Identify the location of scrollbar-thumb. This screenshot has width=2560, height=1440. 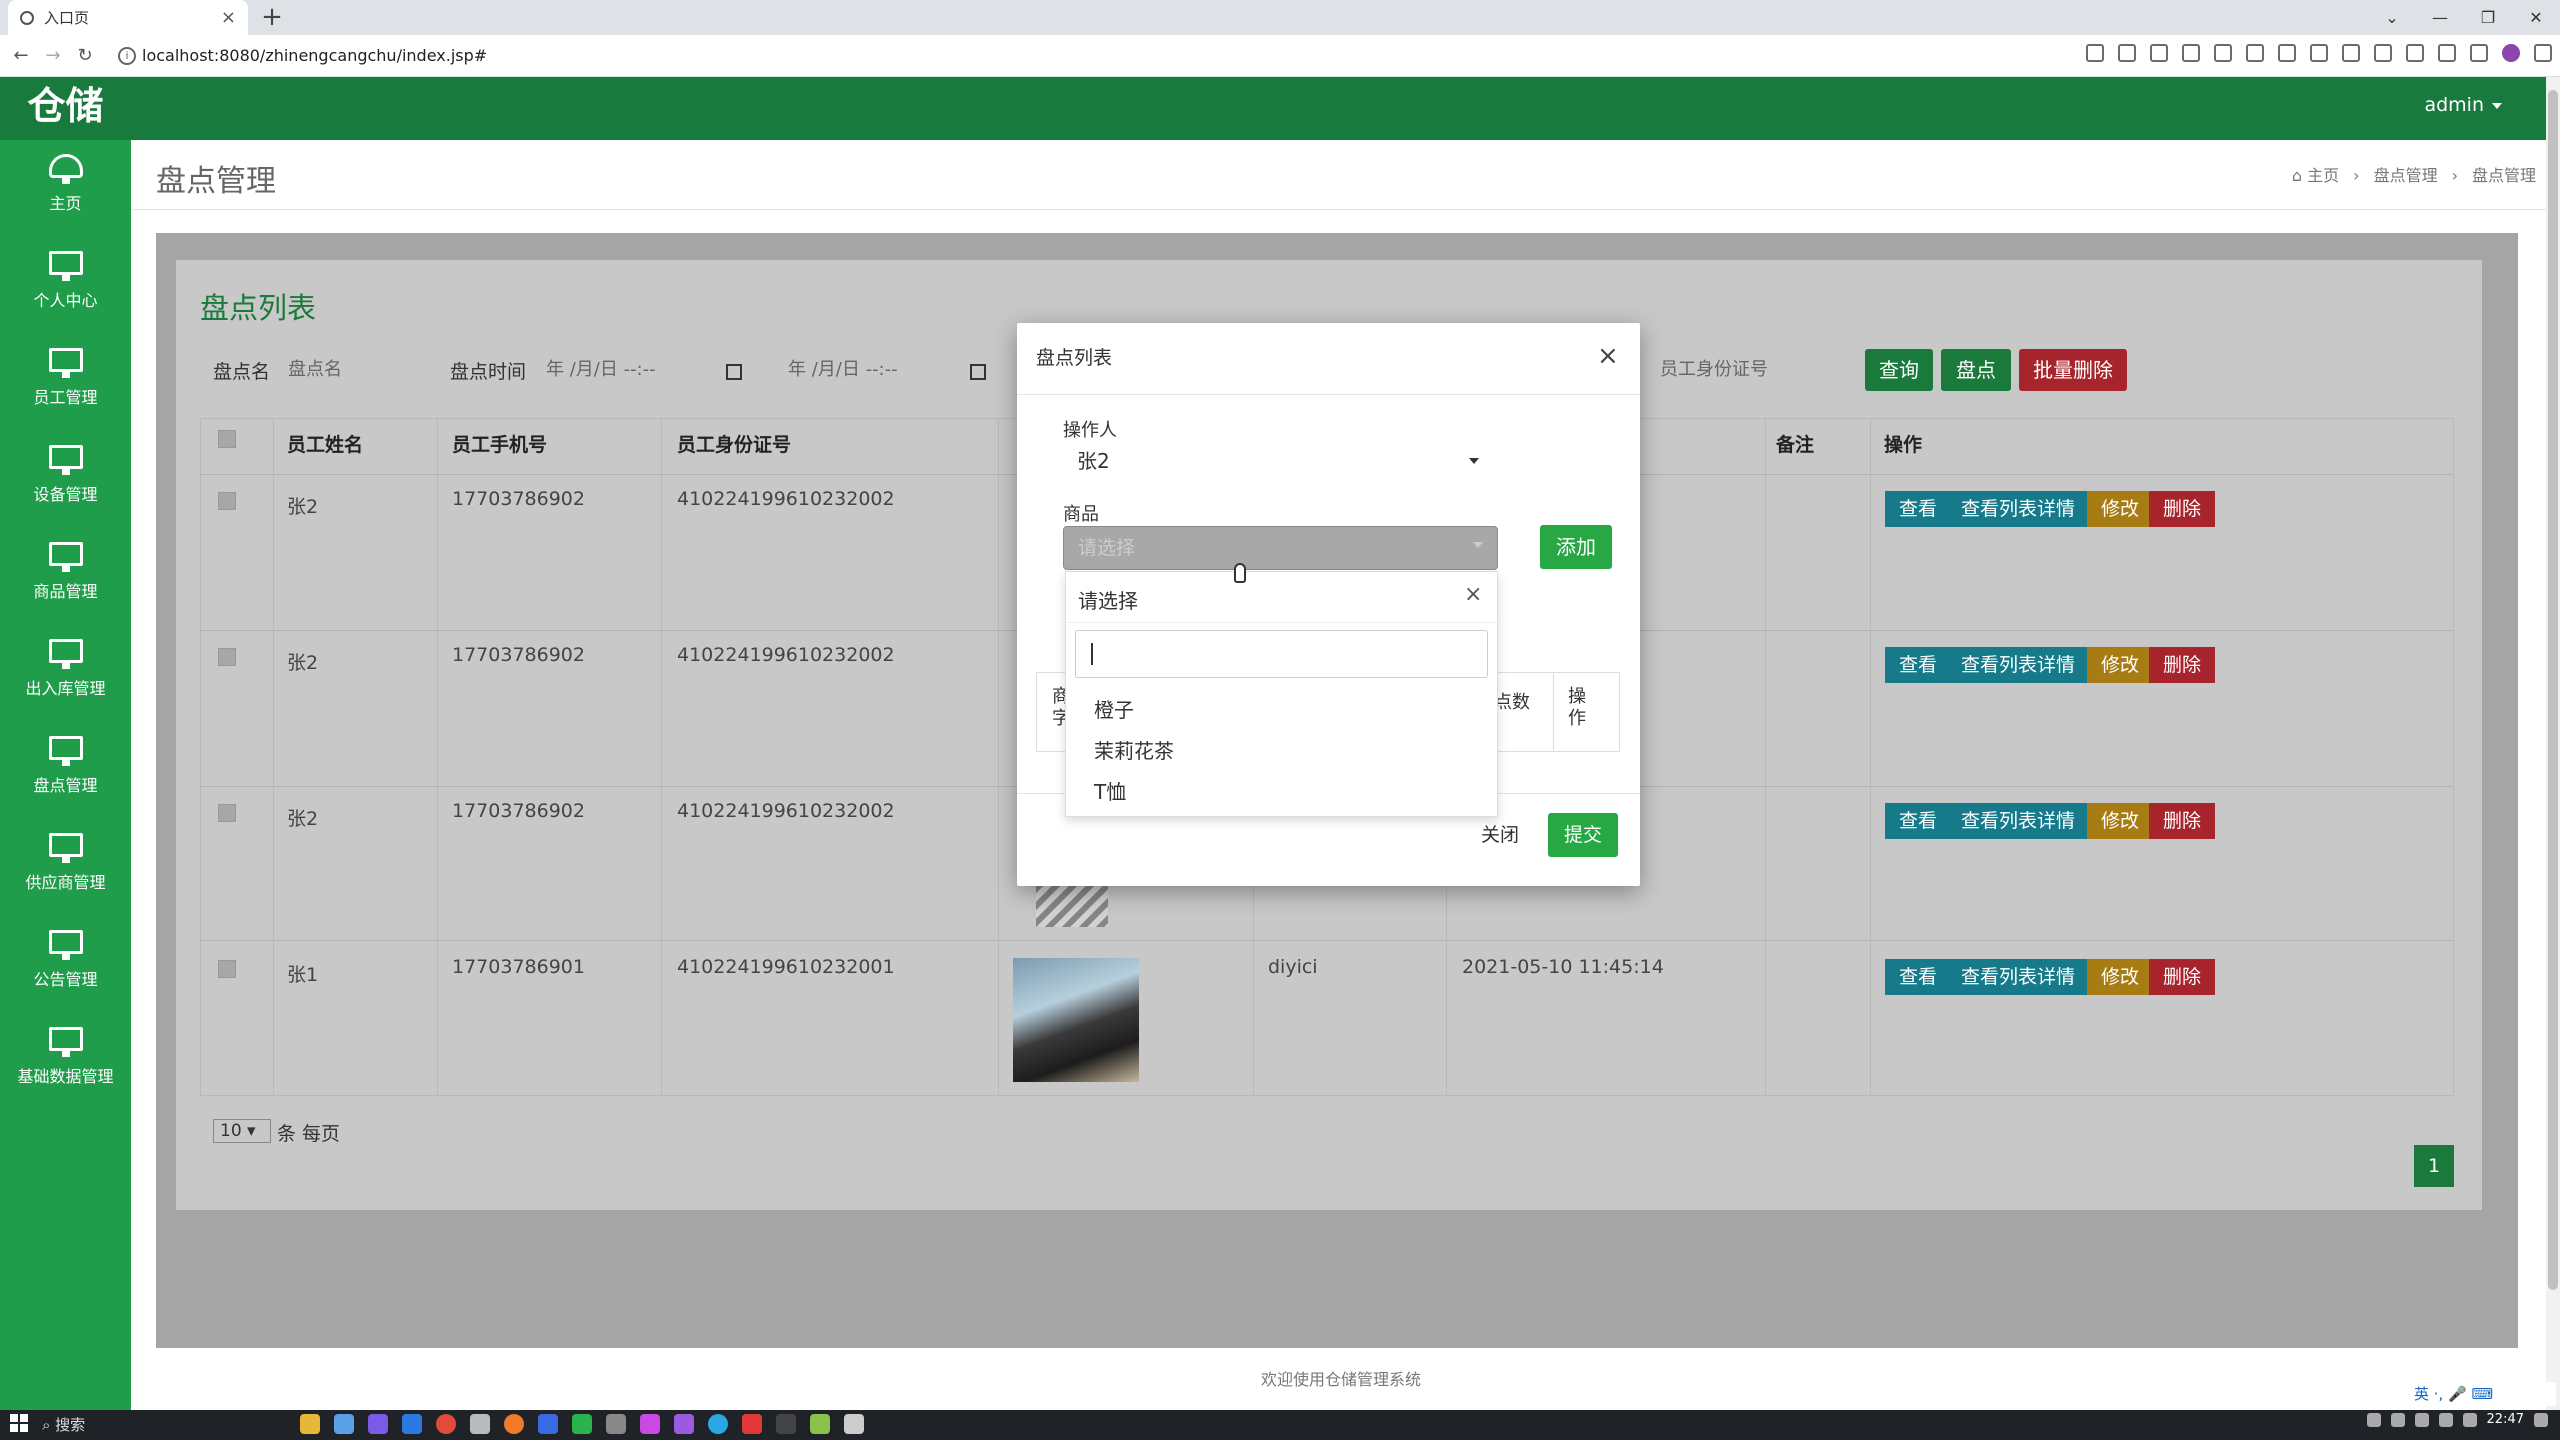
(2553, 690).